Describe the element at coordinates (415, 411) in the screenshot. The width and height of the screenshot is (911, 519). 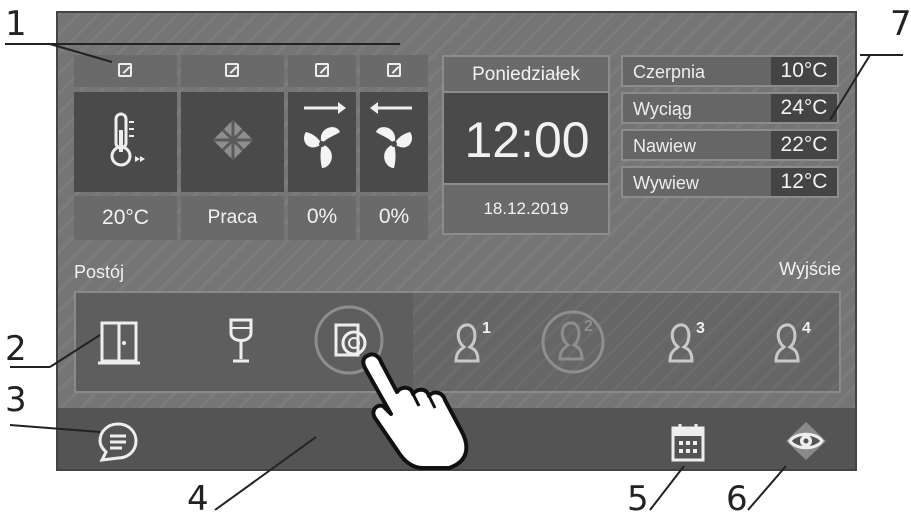
I see `pointing-hand-icon` at that location.